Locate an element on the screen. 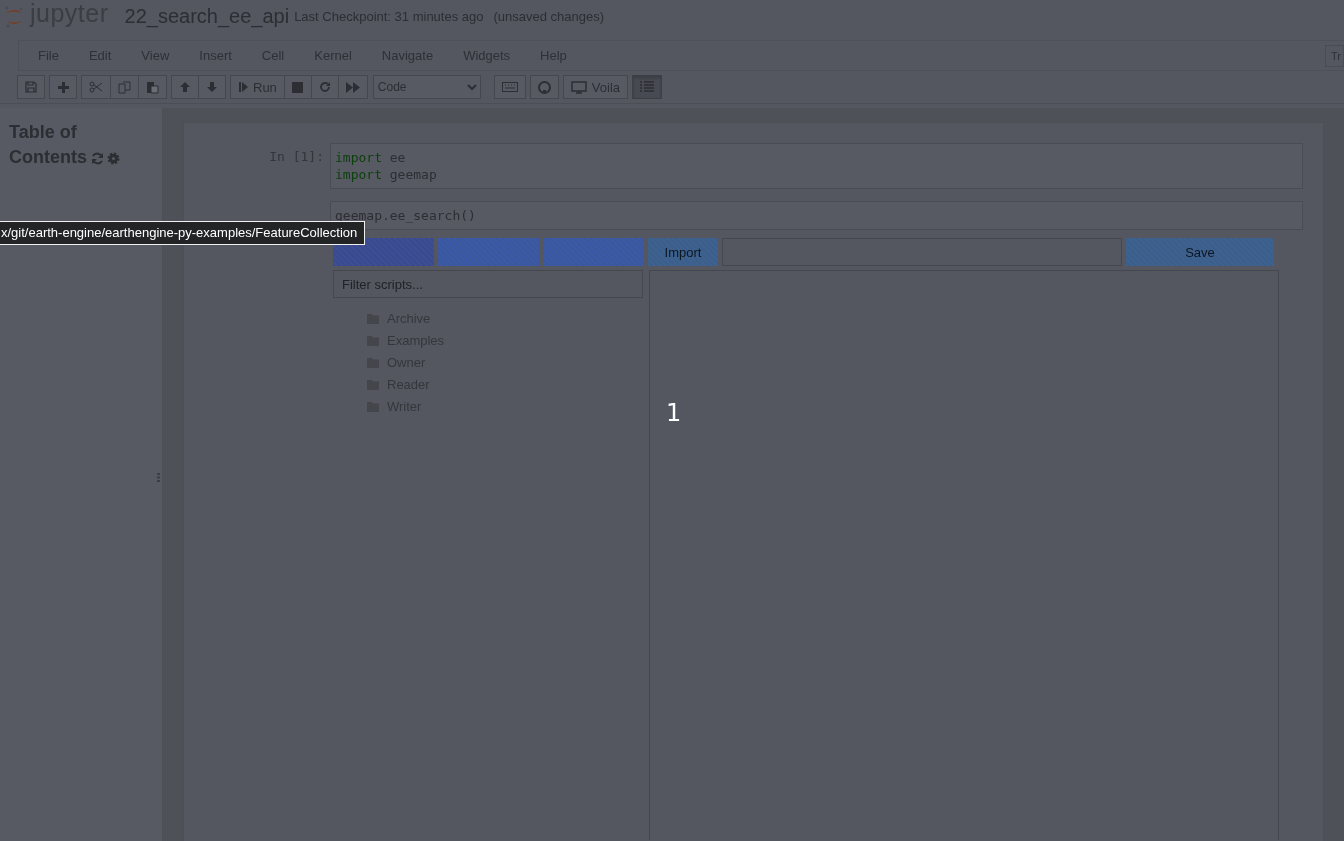  resize-handle-icon is located at coordinates (158, 477).